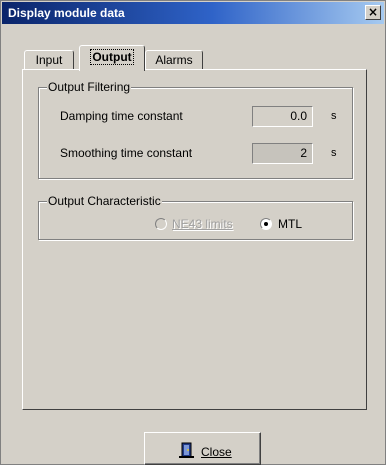 The height and width of the screenshot is (465, 386). I want to click on tab-input-label: Input, so click(49, 60).